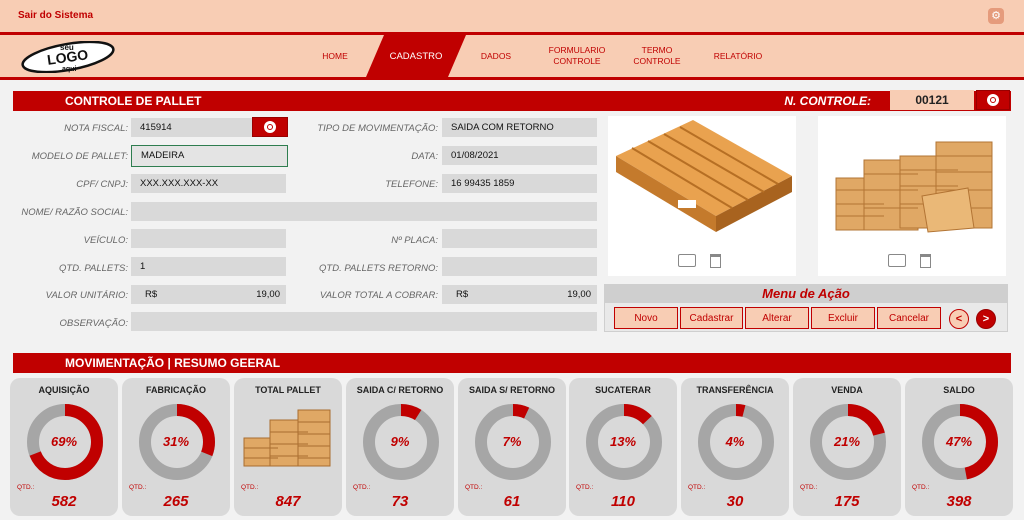 This screenshot has height=520, width=1024. Describe the element at coordinates (519, 155) in the screenshot. I see `data-field: 01/08/2021` at that location.